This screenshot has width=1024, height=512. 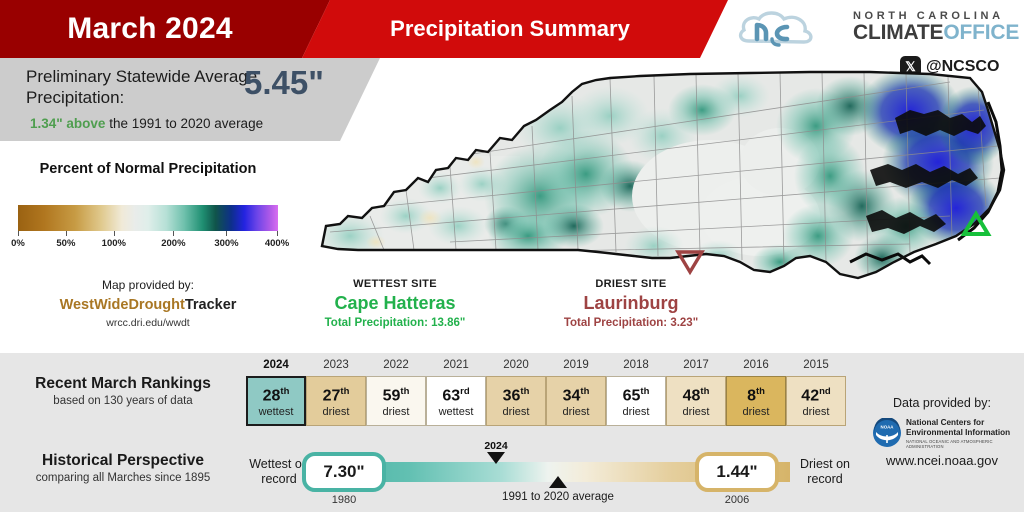 I want to click on legend-ticks, so click(x=148, y=234).